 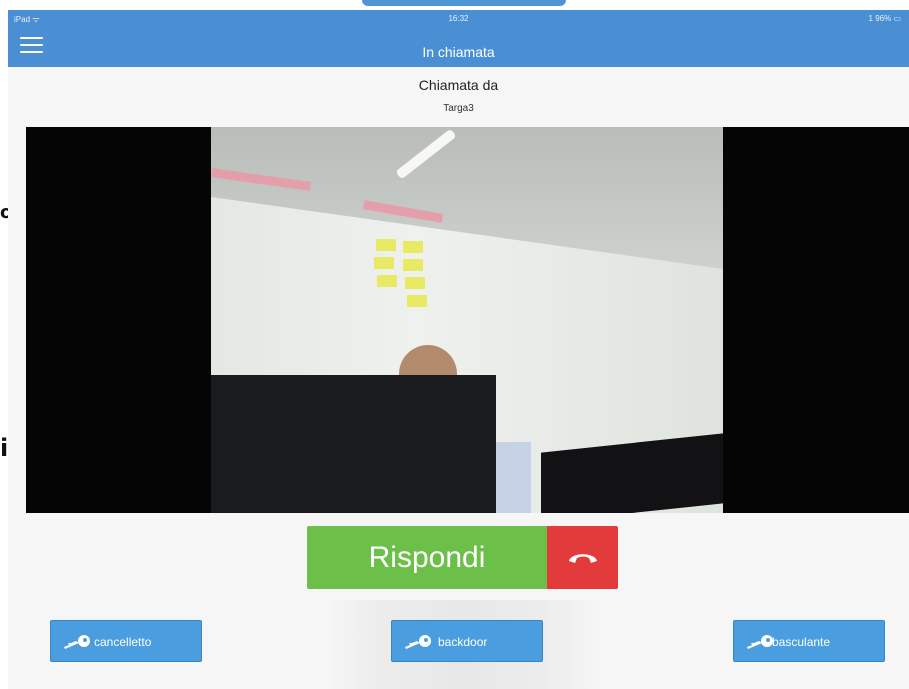 I want to click on caller-name: Targa3, so click(x=458, y=108).